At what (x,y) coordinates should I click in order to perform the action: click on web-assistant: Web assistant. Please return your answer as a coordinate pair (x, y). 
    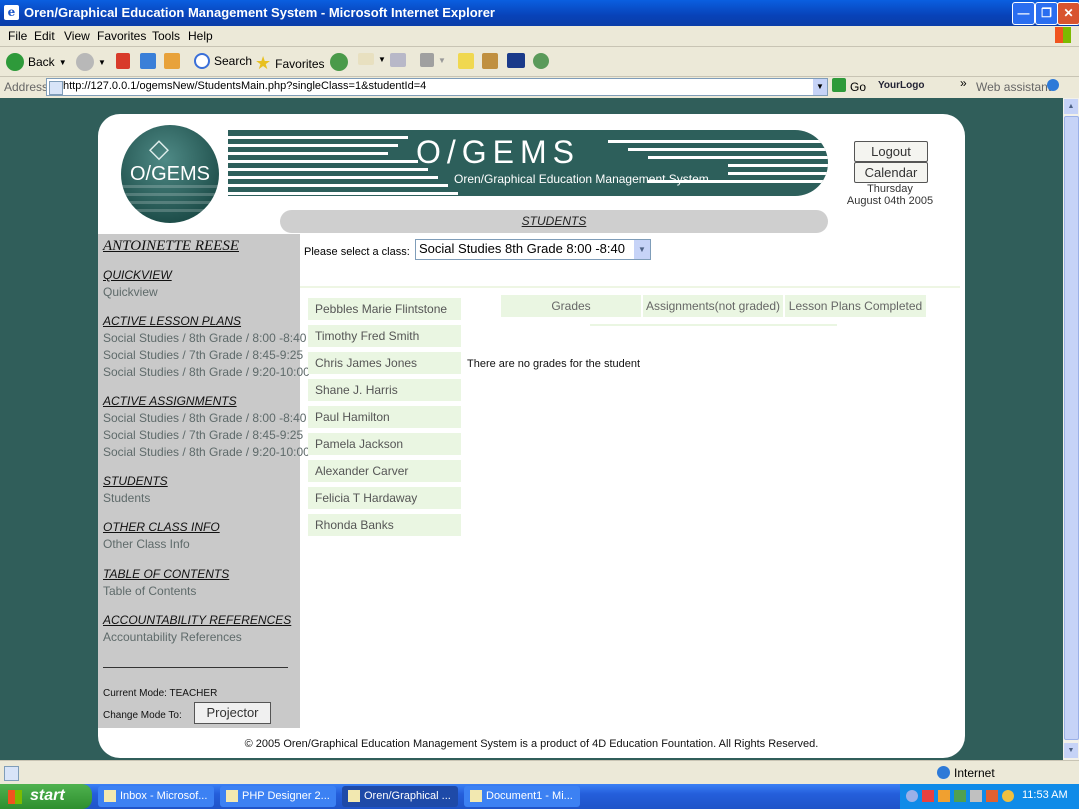
    Looking at the image, I should click on (1013, 87).